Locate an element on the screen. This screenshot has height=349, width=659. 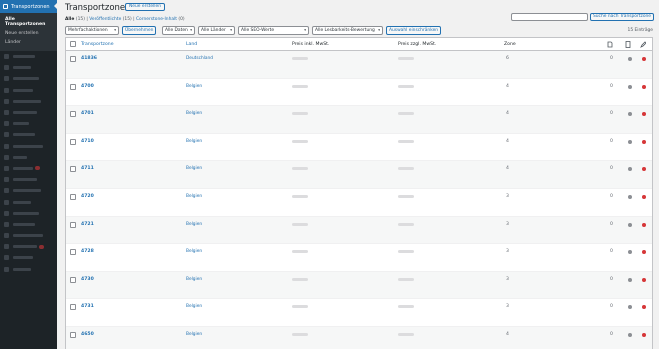
submenu-all-zones: Alle Transportzonen is located at coordinates (28, 22).